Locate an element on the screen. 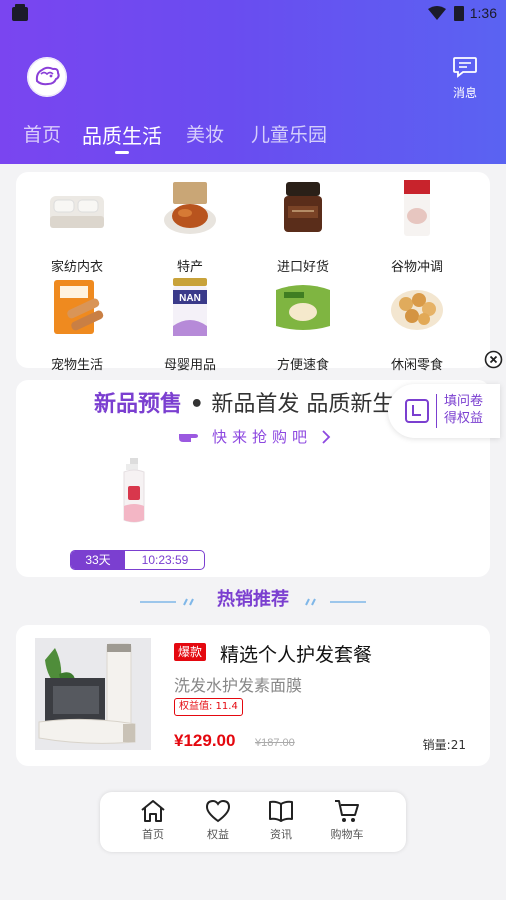 This screenshot has height=900, width=506. category-snacks: 休闲零食 is located at coordinates (417, 324).